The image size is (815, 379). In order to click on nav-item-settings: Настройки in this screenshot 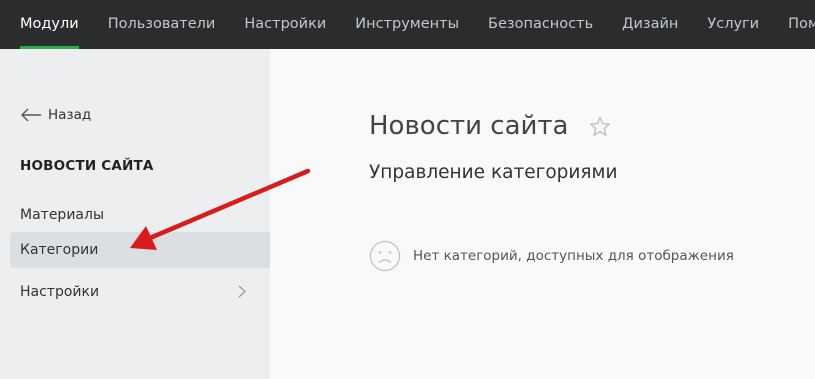, I will do `click(285, 24)`.